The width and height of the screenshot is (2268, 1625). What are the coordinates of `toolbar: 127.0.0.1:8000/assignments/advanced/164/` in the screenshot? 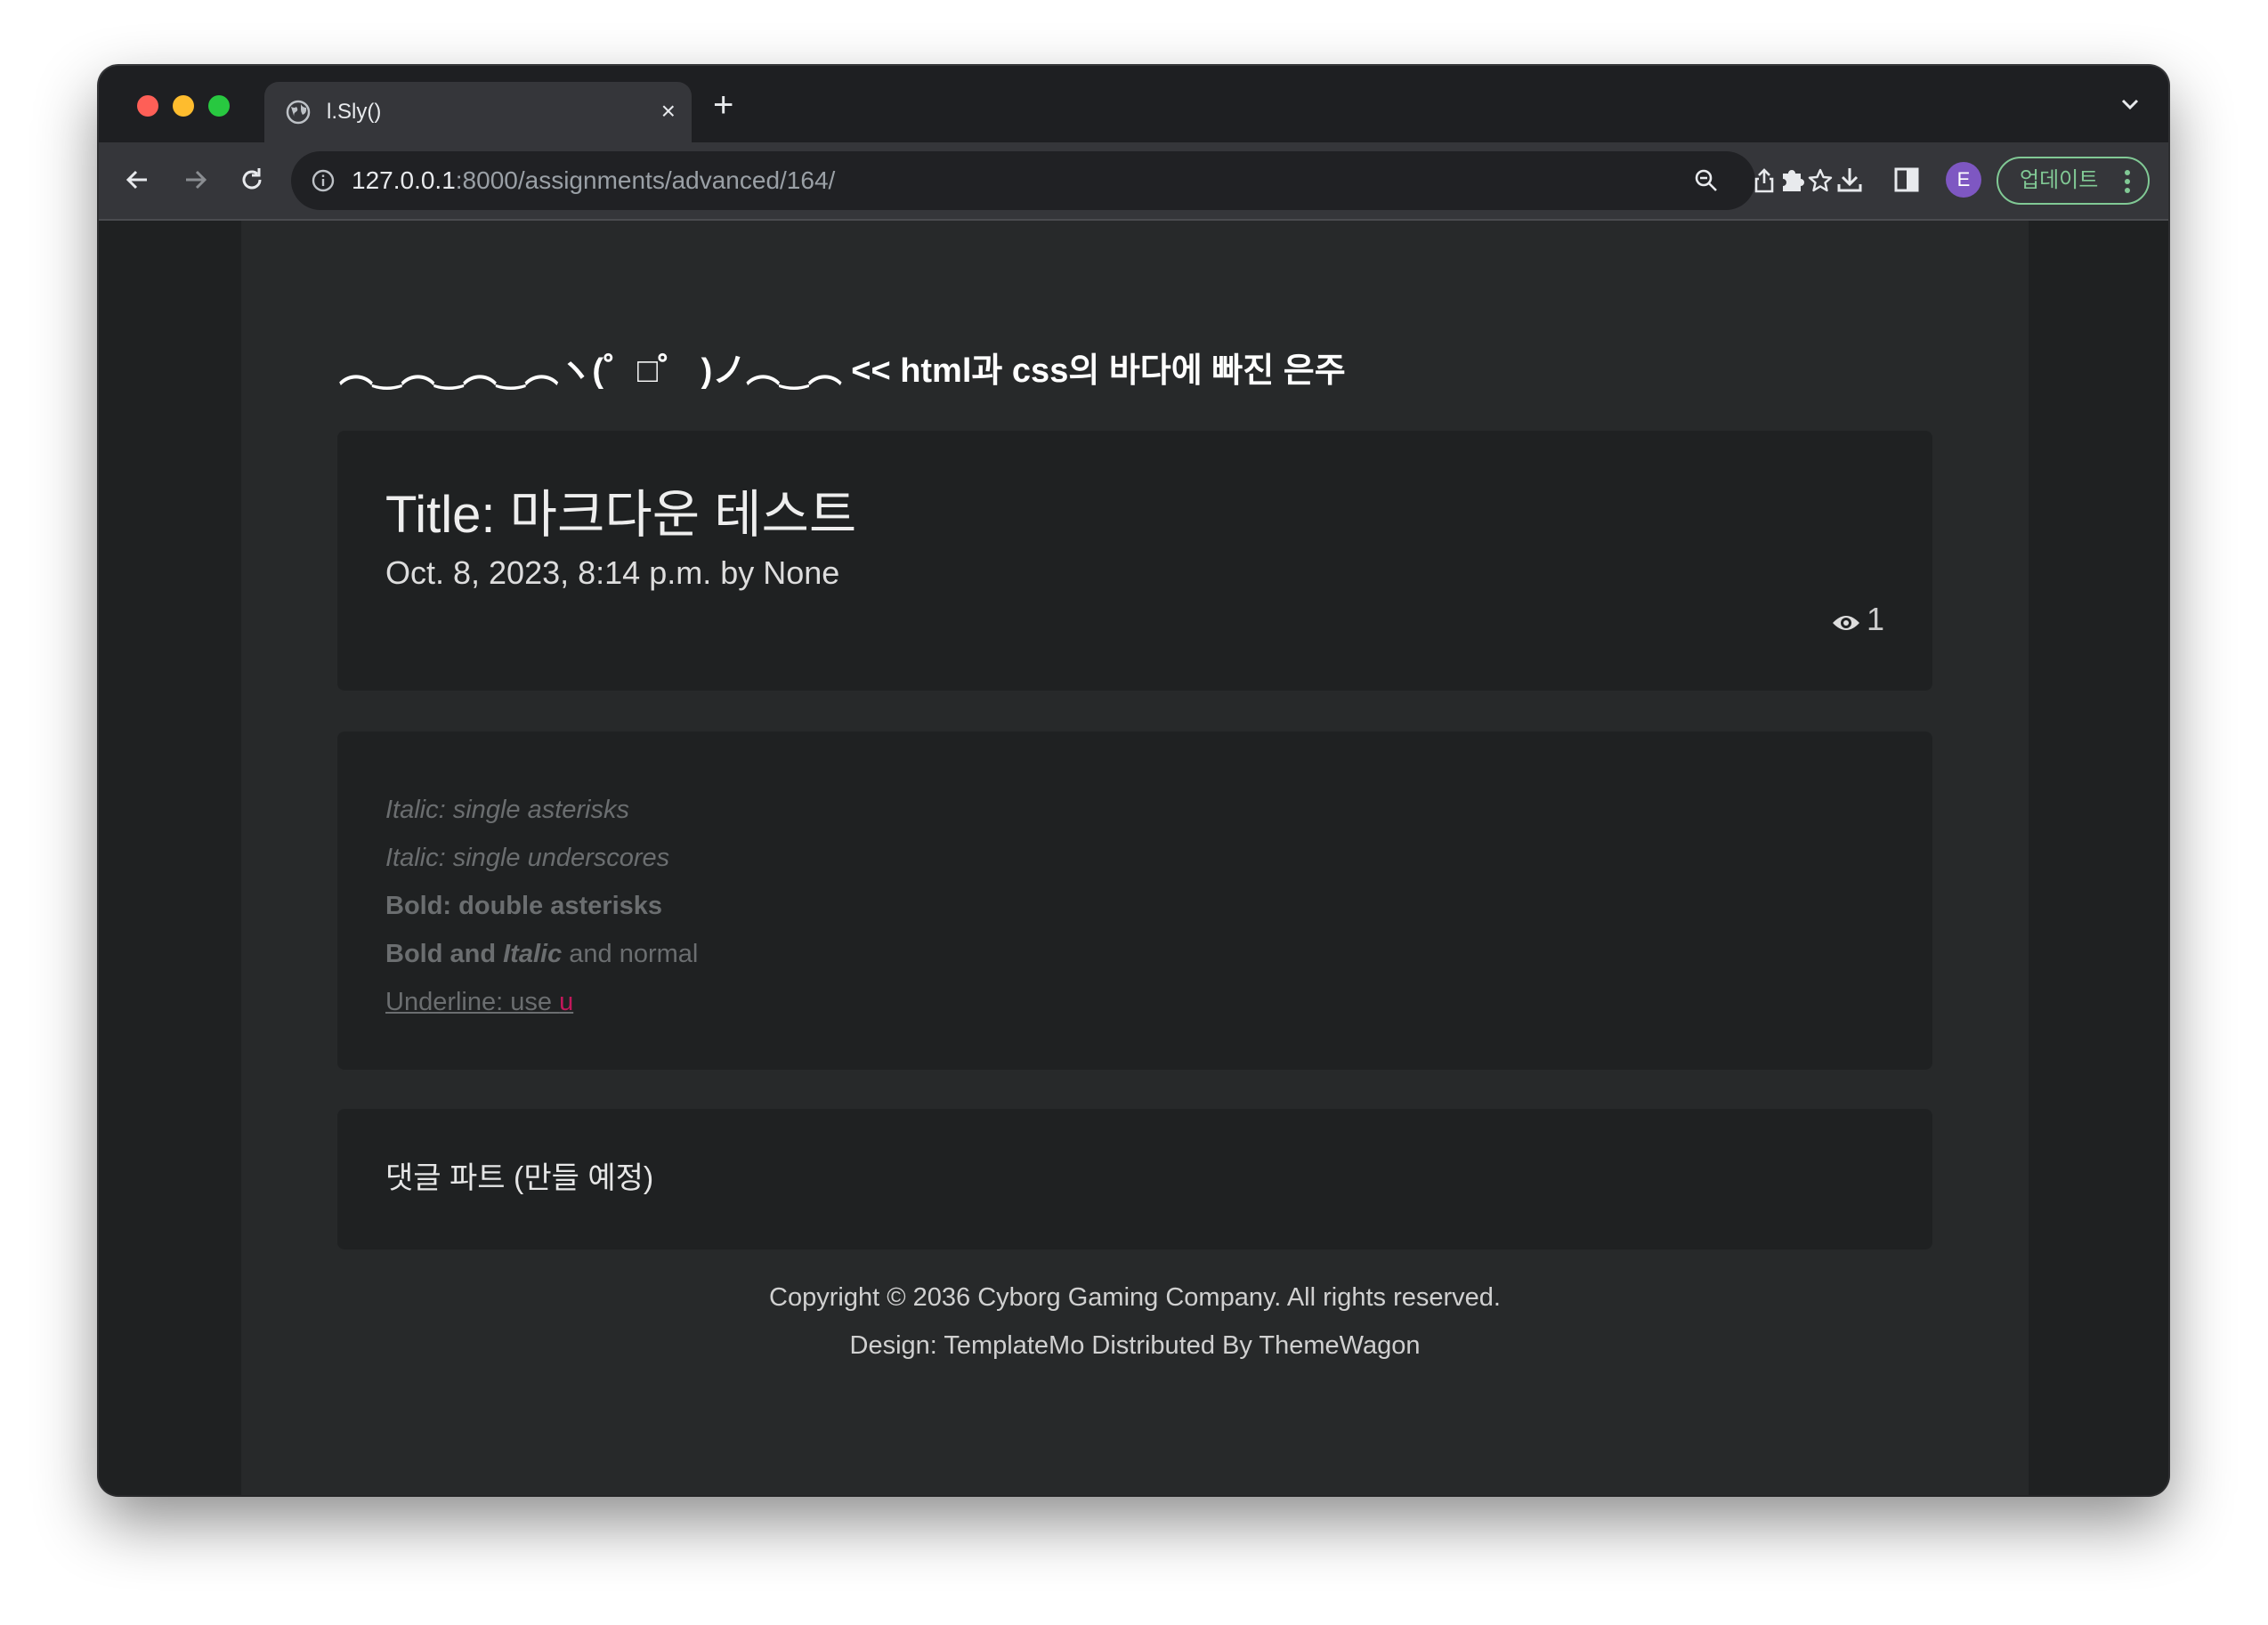 It's located at (1133, 182).